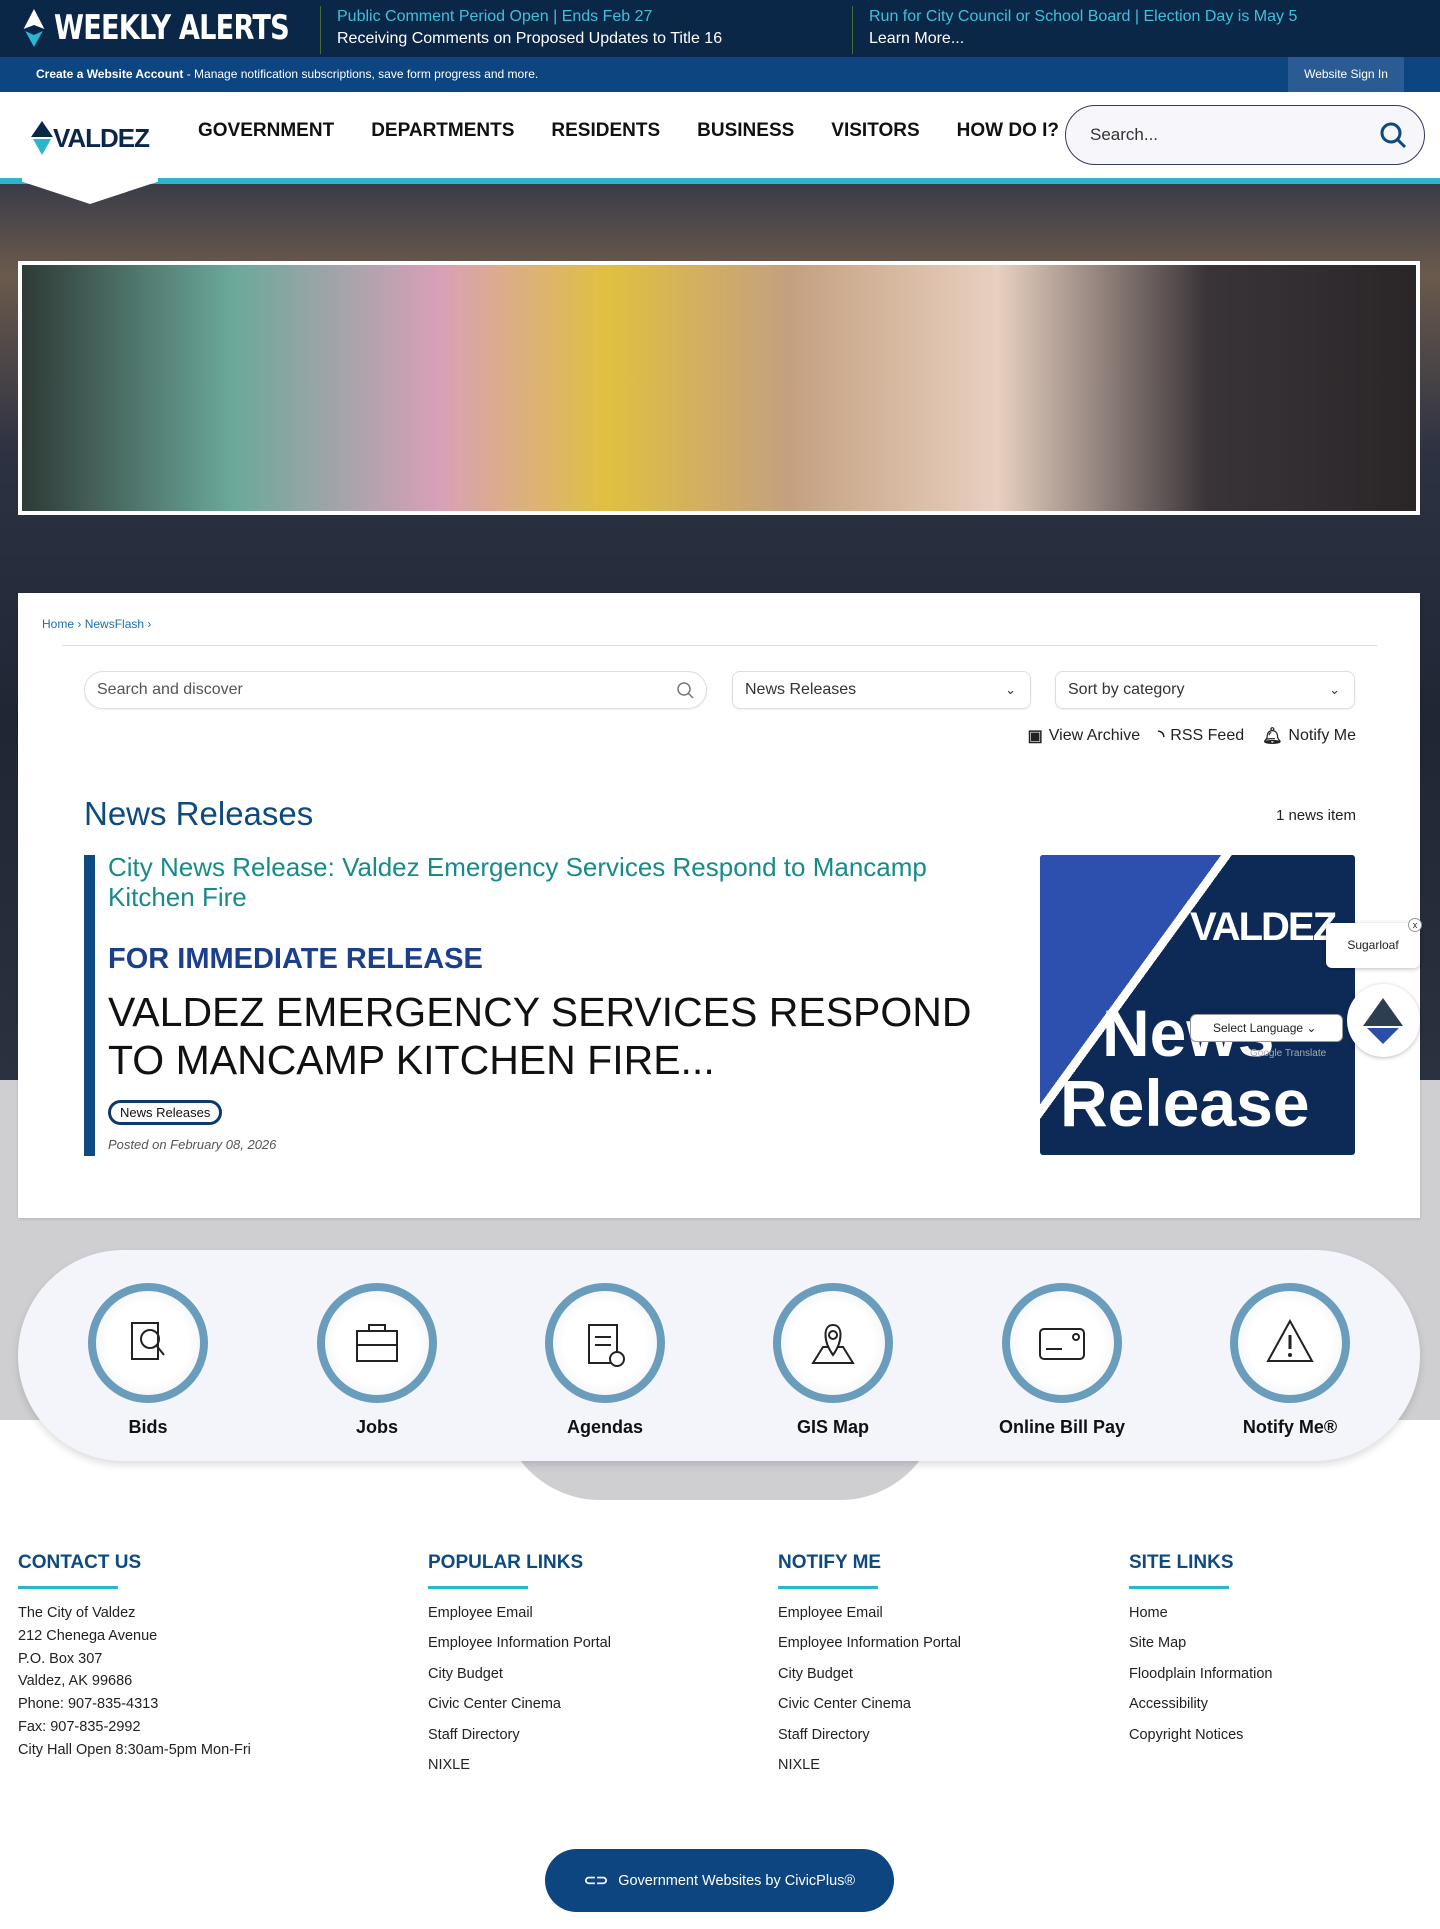 Image resolution: width=1440 pixels, height=1929 pixels. What do you see at coordinates (1084, 736) in the screenshot?
I see `view-archive-link: ▣ View Archive` at bounding box center [1084, 736].